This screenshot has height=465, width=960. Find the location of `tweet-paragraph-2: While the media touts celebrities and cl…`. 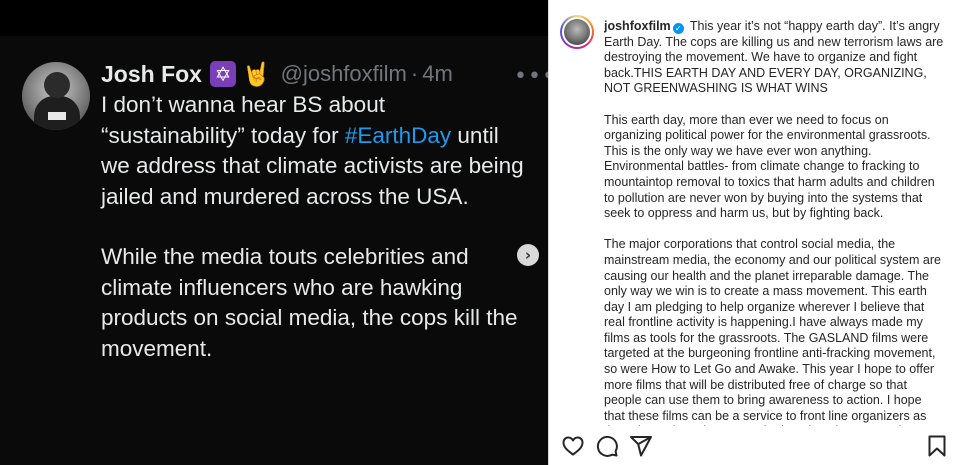

tweet-paragraph-2: While the media touts celebrities and cl… is located at coordinates (309, 302).